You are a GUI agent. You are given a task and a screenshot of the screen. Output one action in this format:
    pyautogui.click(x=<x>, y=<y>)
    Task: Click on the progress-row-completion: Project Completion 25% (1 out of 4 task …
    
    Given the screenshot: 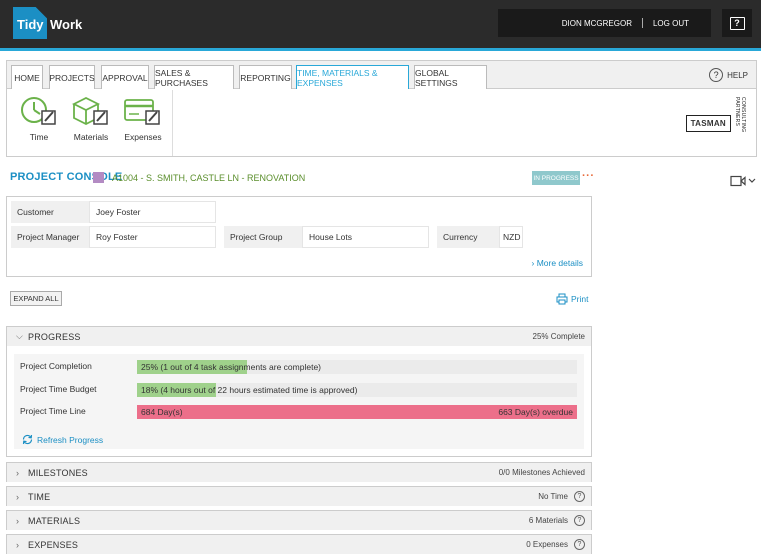 What is the action you would take?
    pyautogui.click(x=299, y=367)
    